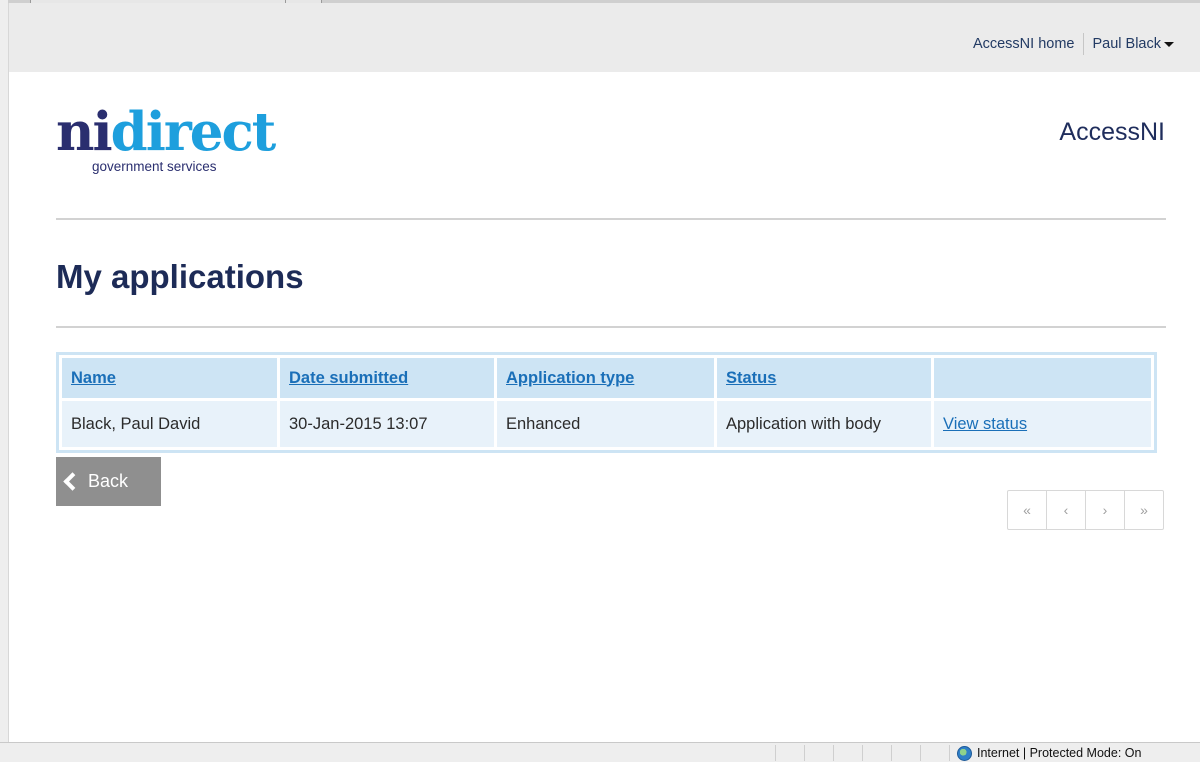 This screenshot has height=762, width=1200. I want to click on sort-by-name-link: Name, so click(93, 378).